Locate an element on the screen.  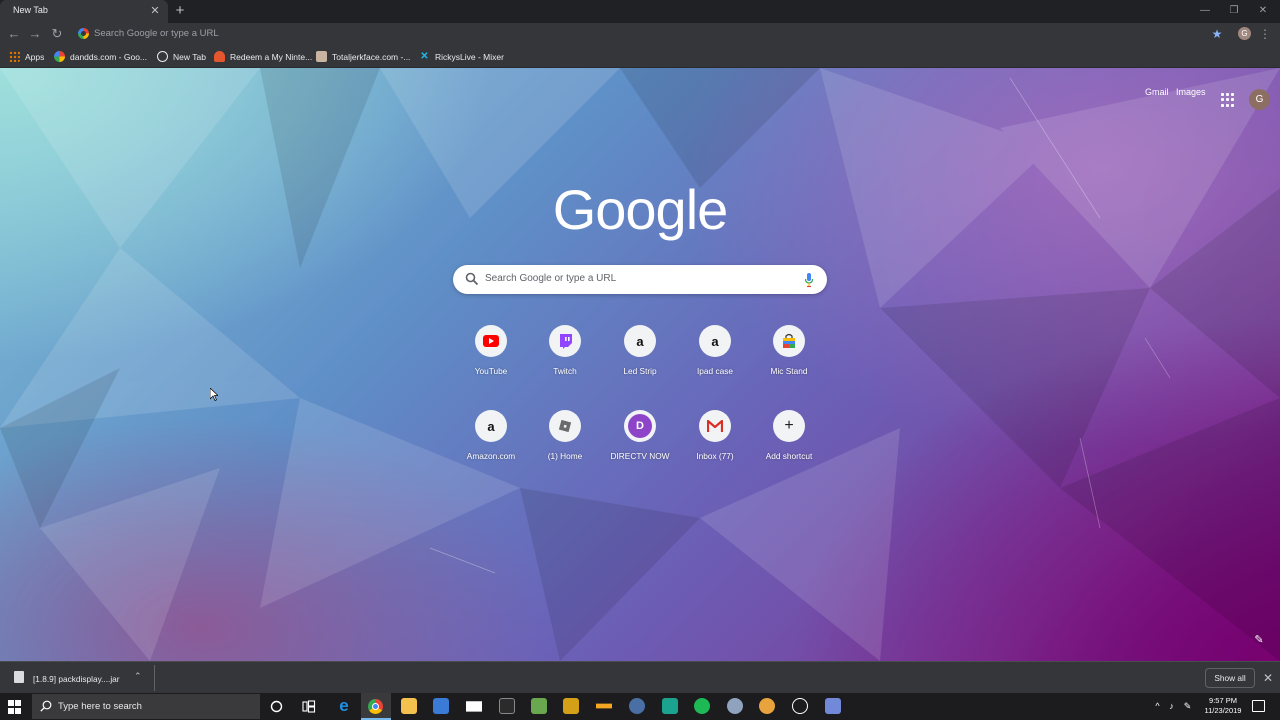
amazon-icon: a is located at coordinates (640, 341).